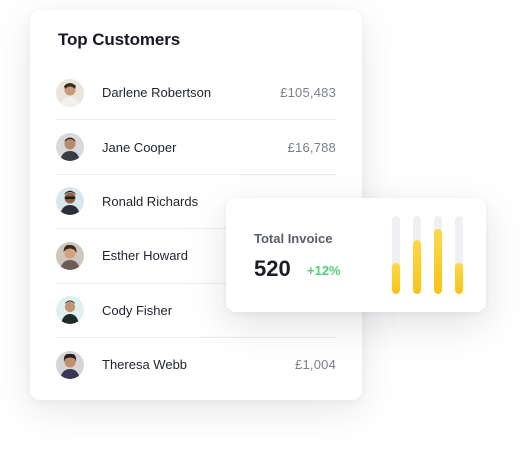  What do you see at coordinates (272, 268) in the screenshot?
I see `total-invoice-value: 520` at bounding box center [272, 268].